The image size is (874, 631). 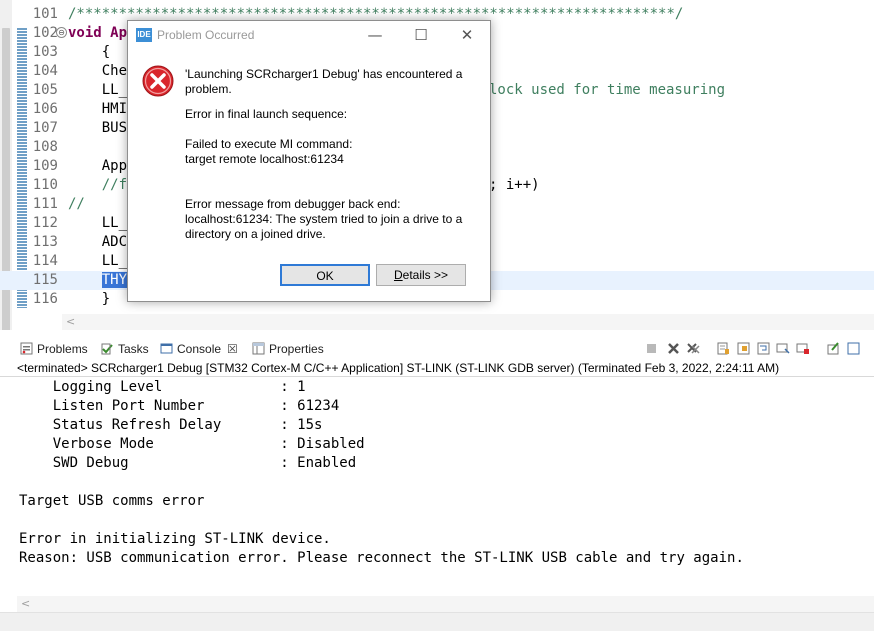 What do you see at coordinates (107, 349) in the screenshot?
I see `tasks-icon` at bounding box center [107, 349].